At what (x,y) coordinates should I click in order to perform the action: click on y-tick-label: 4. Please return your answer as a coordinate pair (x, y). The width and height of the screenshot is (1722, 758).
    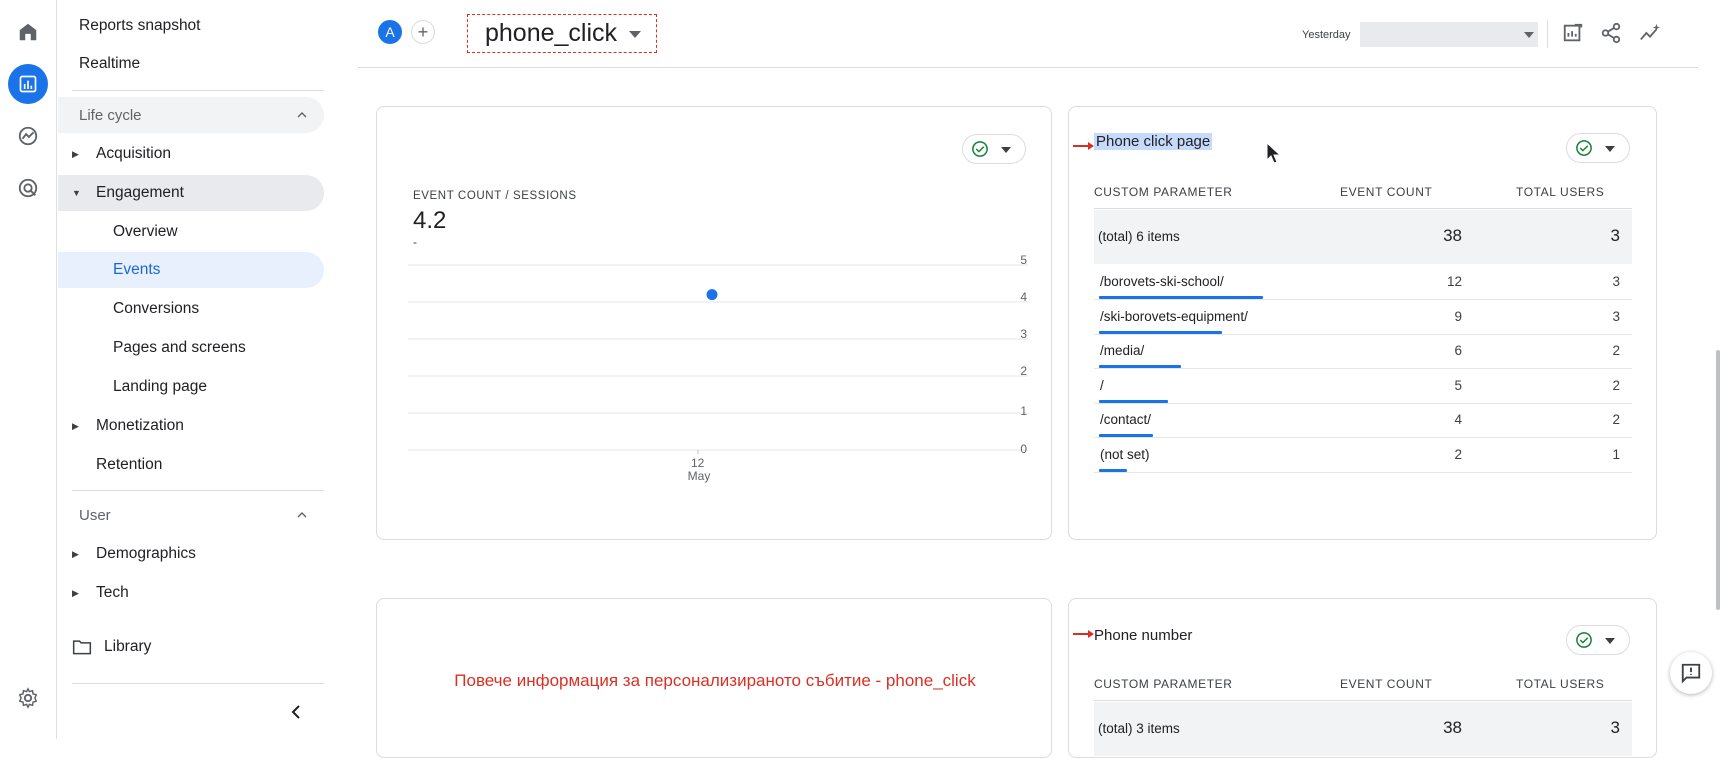
    Looking at the image, I should click on (1023, 297).